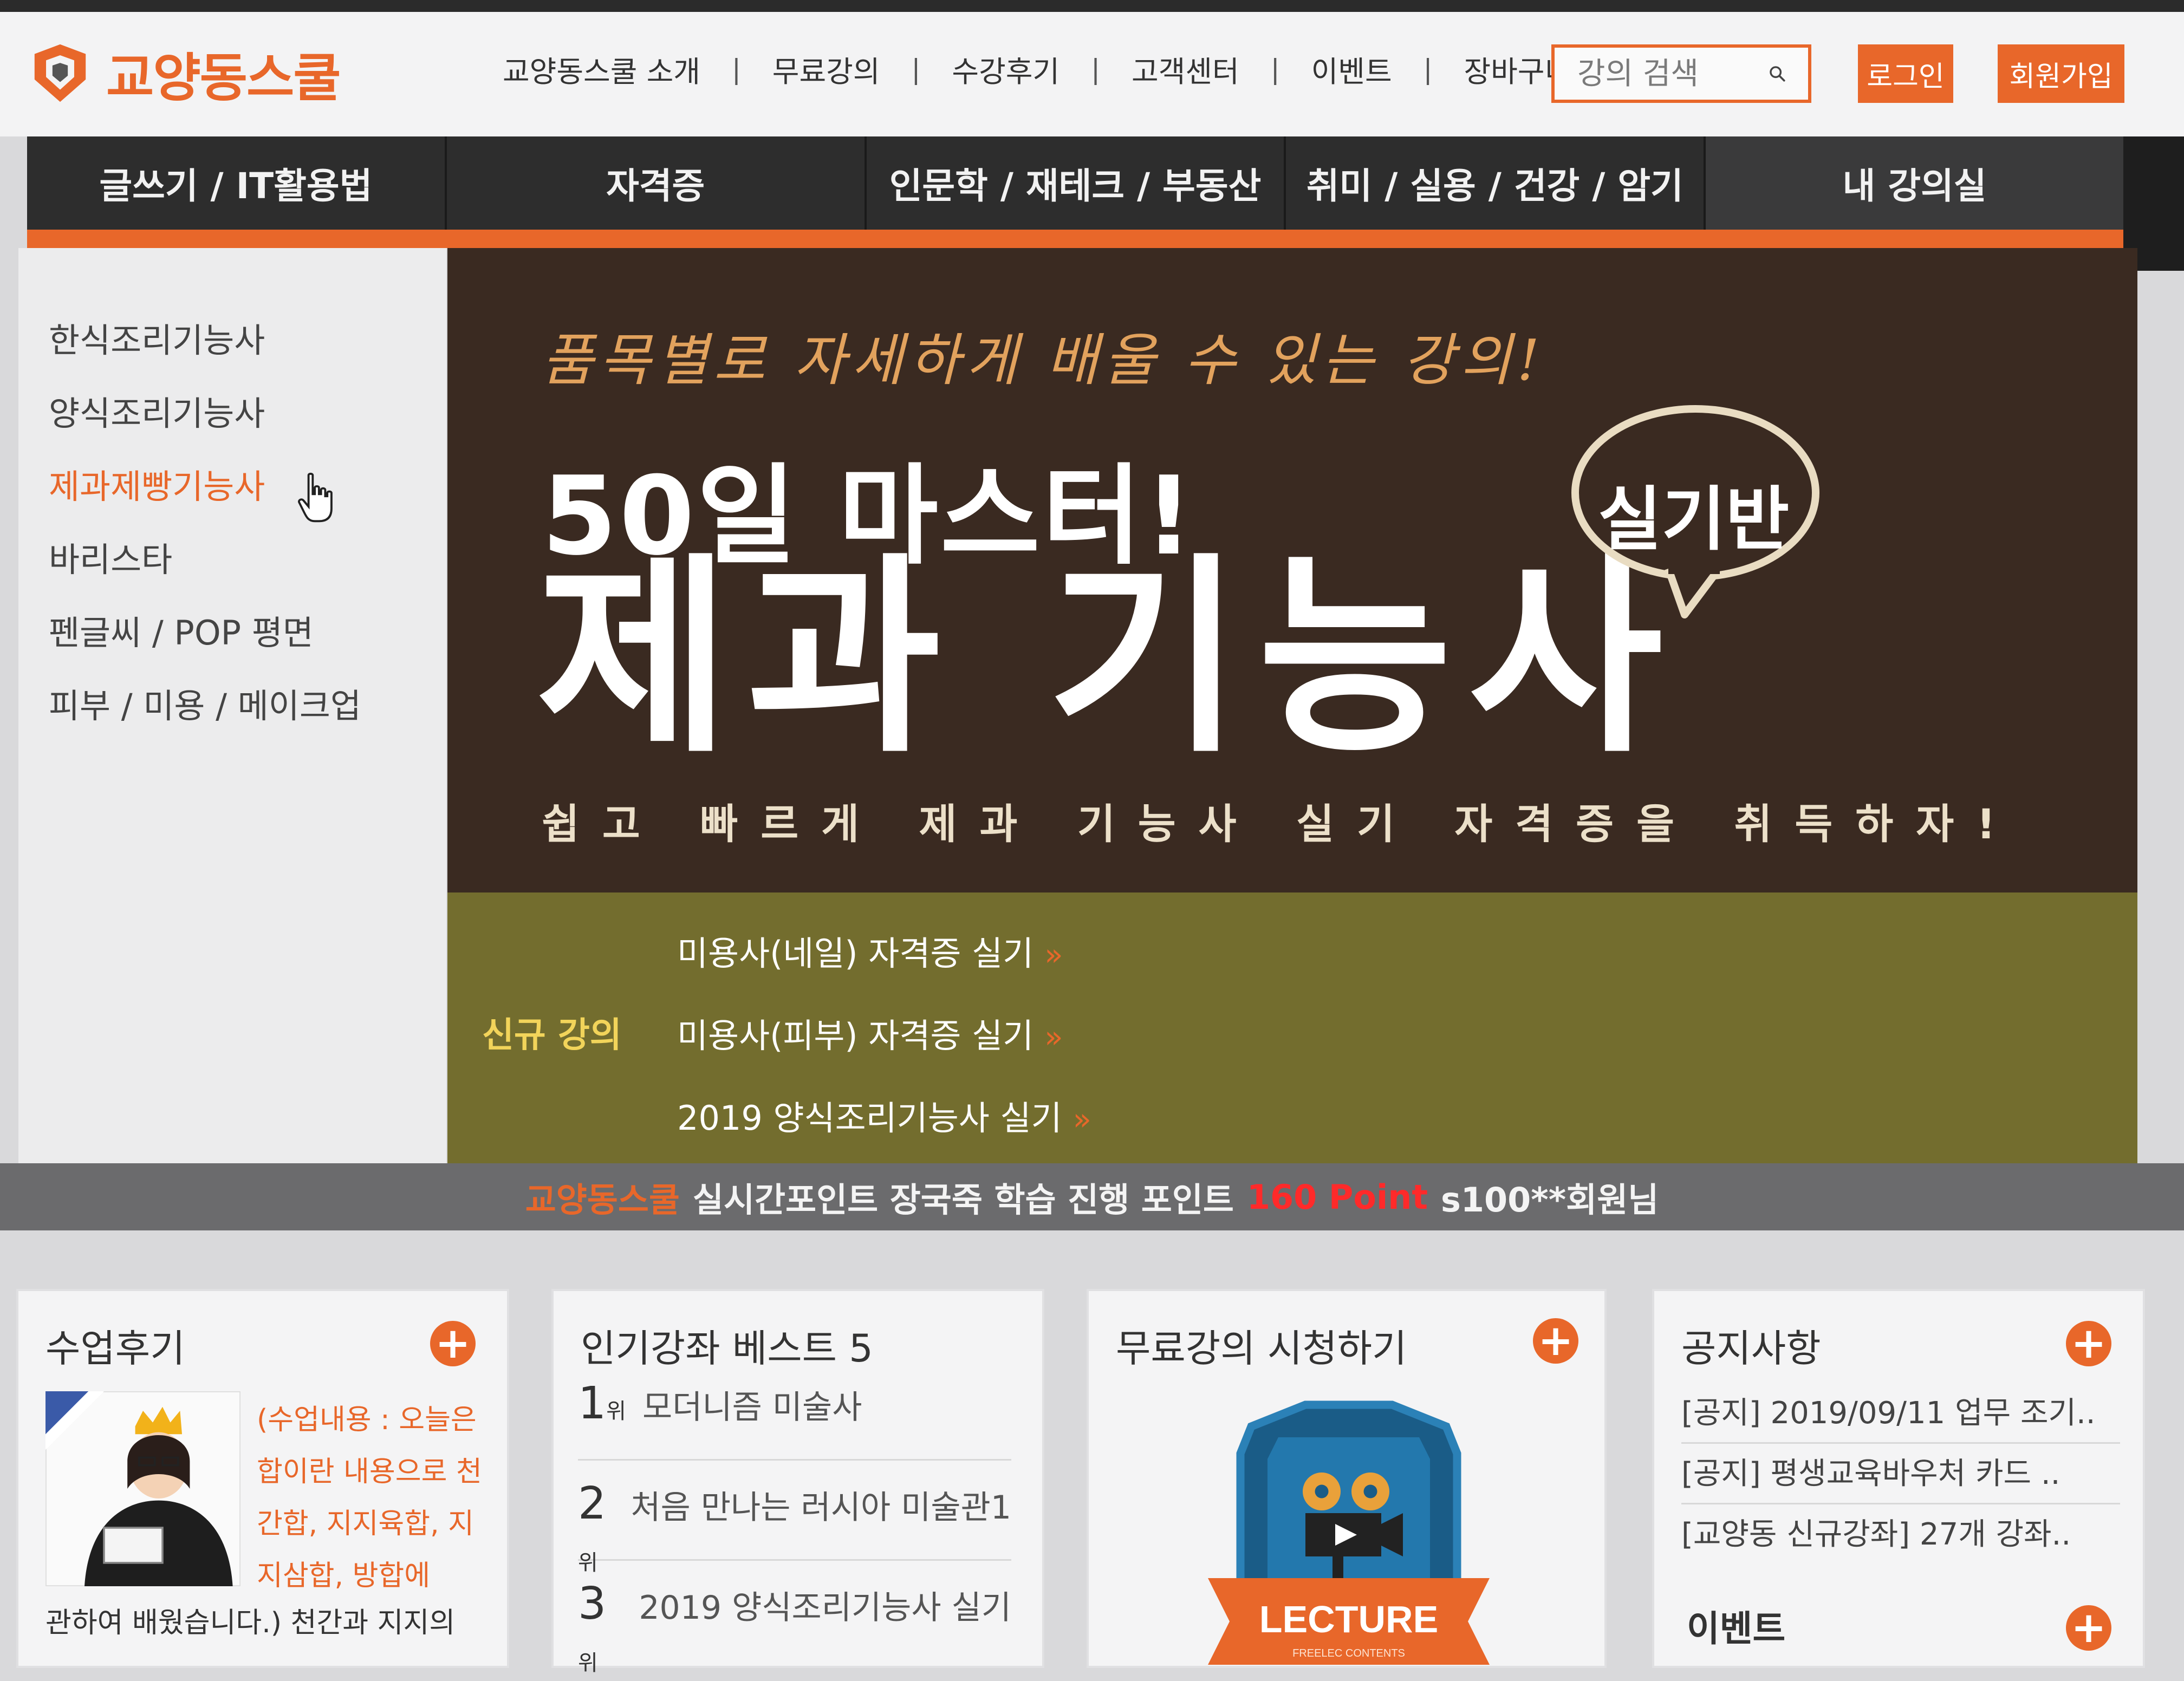  I want to click on topnav-customer-center: 고객센터, so click(1185, 69).